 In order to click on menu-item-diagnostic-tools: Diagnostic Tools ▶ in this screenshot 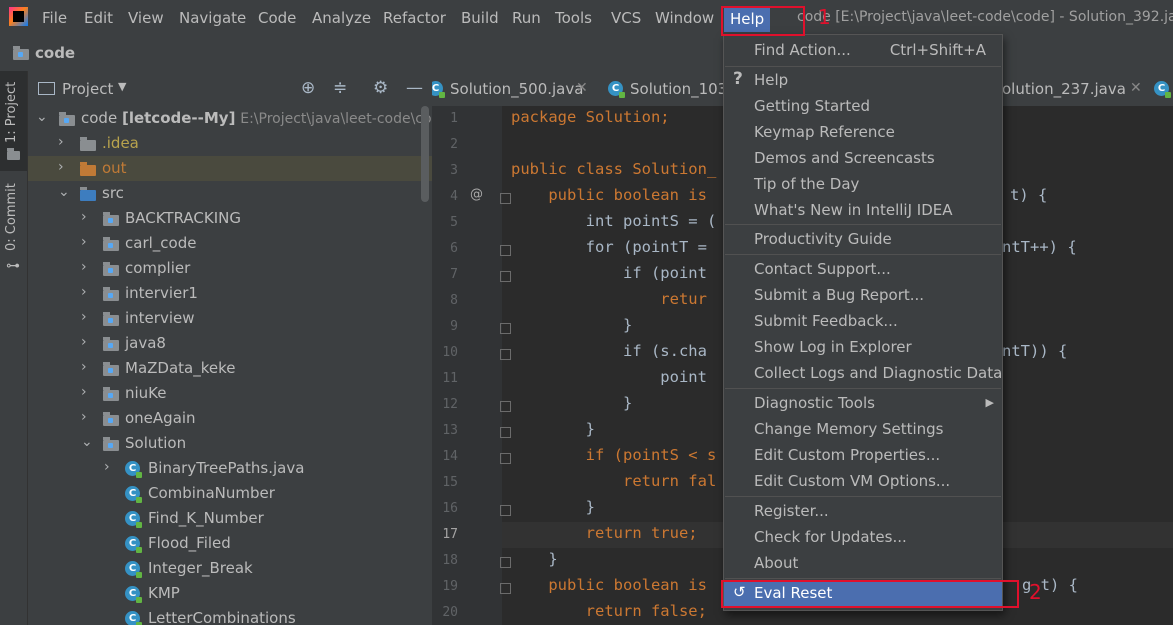, I will do `click(863, 403)`.